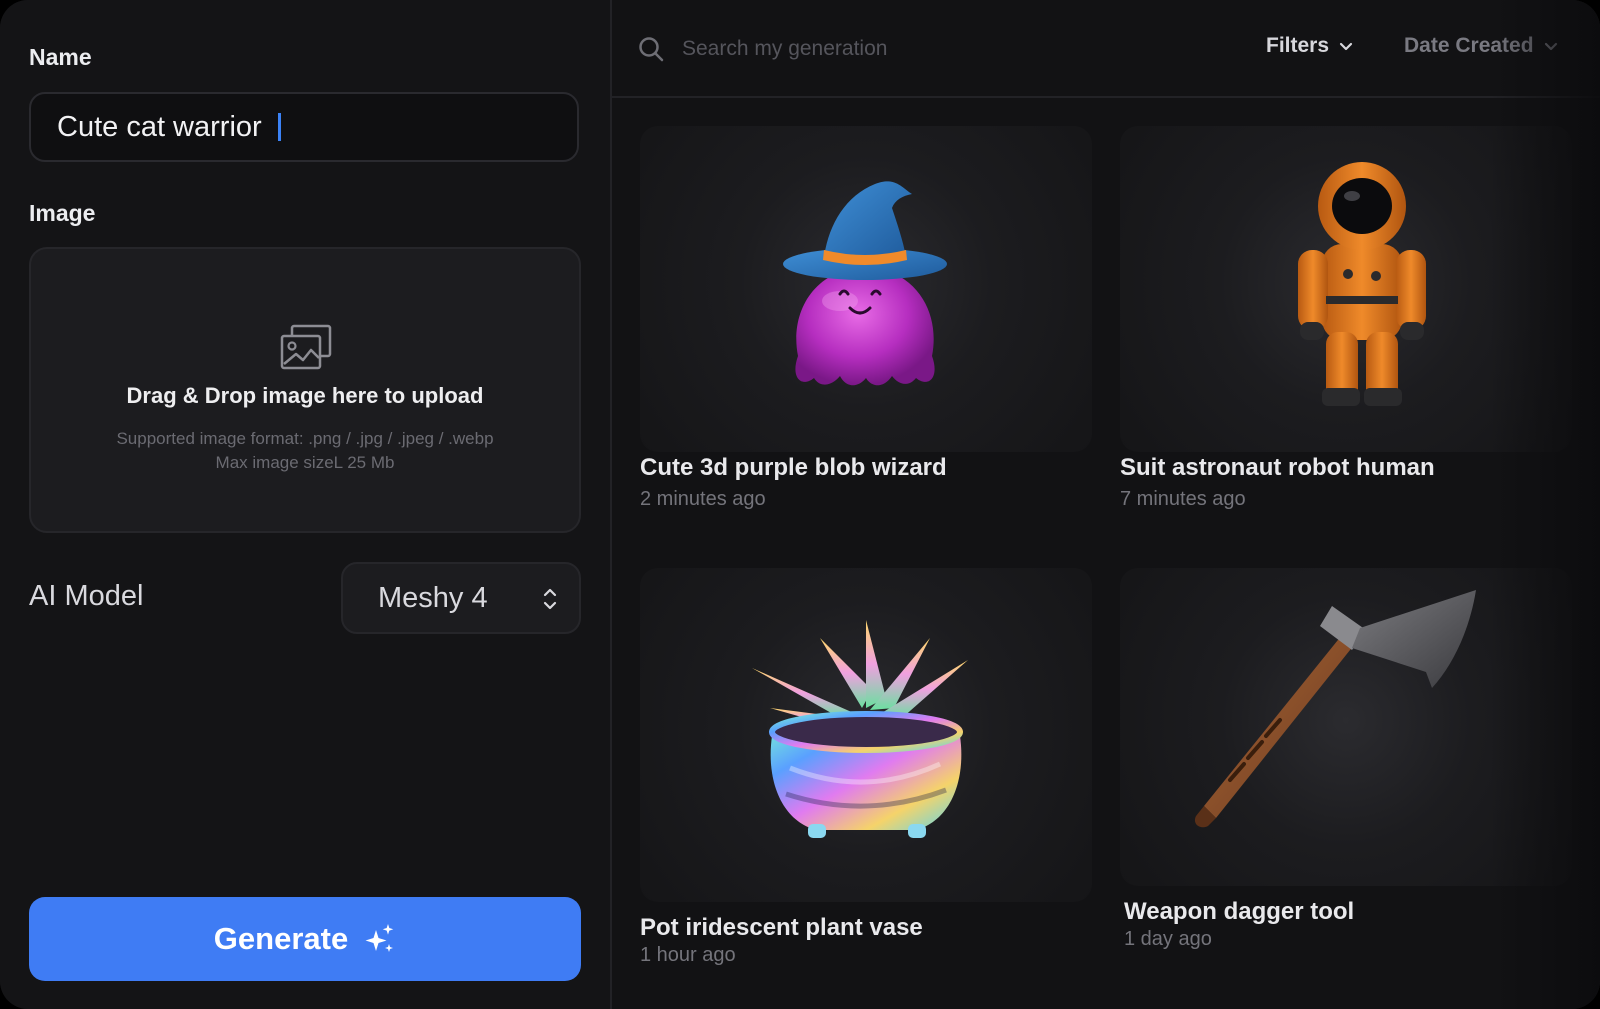 Image resolution: width=1600 pixels, height=1009 pixels. I want to click on generation-title: Weapon dagger tool, so click(1239, 911).